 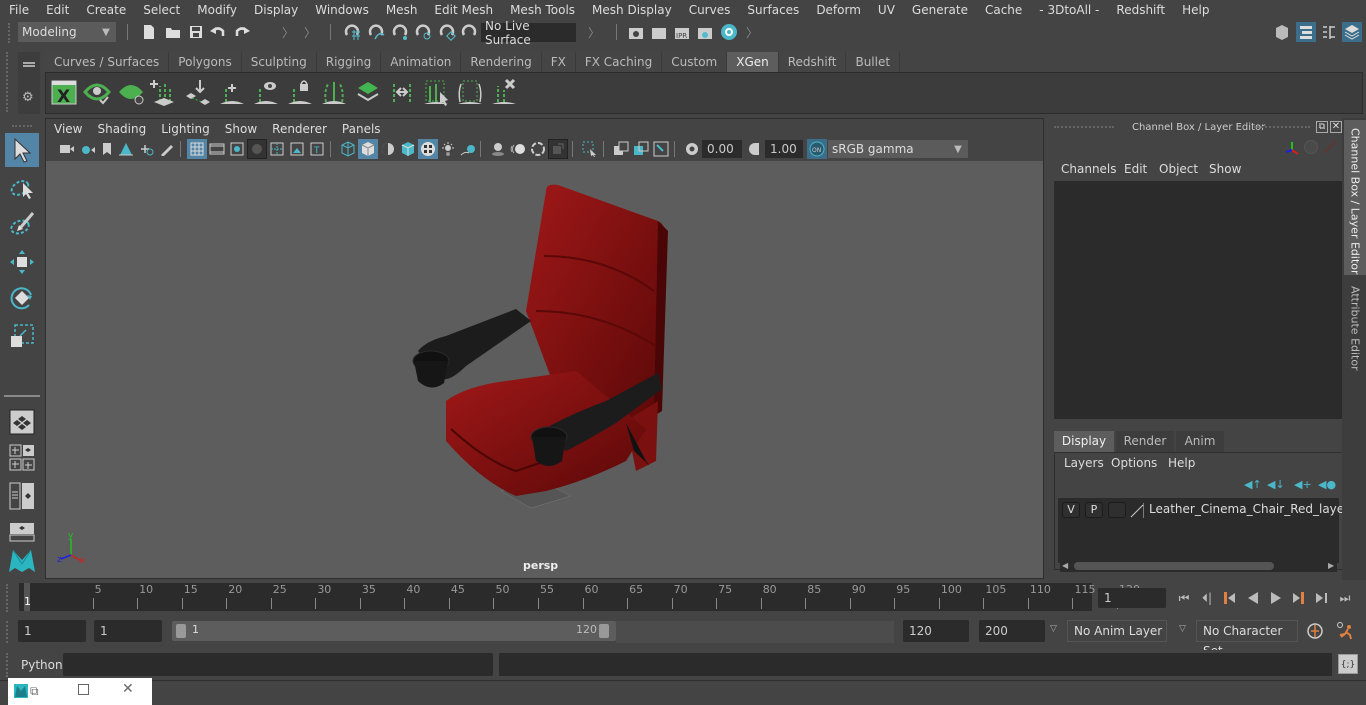 I want to click on cmdline-drag-handle, so click(x=8, y=665).